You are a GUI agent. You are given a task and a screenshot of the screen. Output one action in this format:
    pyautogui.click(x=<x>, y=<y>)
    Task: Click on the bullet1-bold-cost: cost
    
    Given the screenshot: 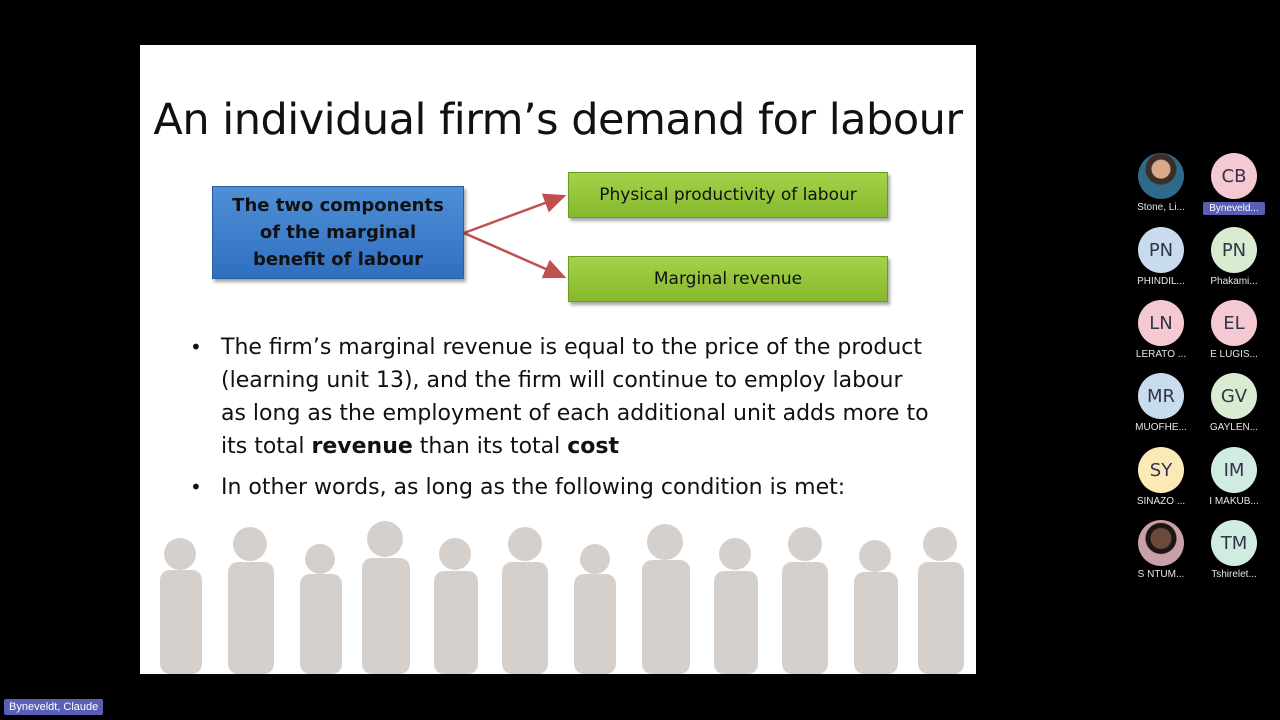 What is the action you would take?
    pyautogui.click(x=593, y=446)
    